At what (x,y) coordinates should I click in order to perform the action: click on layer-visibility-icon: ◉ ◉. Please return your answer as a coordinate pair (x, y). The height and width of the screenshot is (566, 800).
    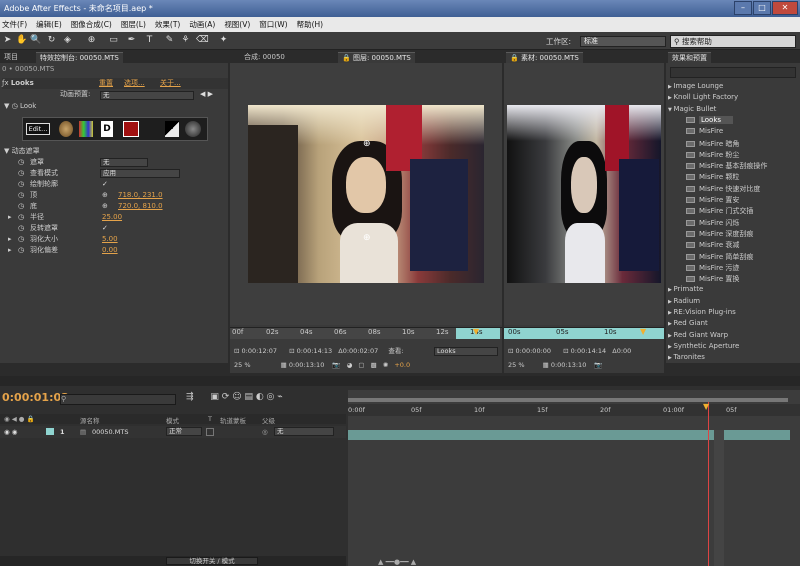
    Looking at the image, I should click on (10, 432).